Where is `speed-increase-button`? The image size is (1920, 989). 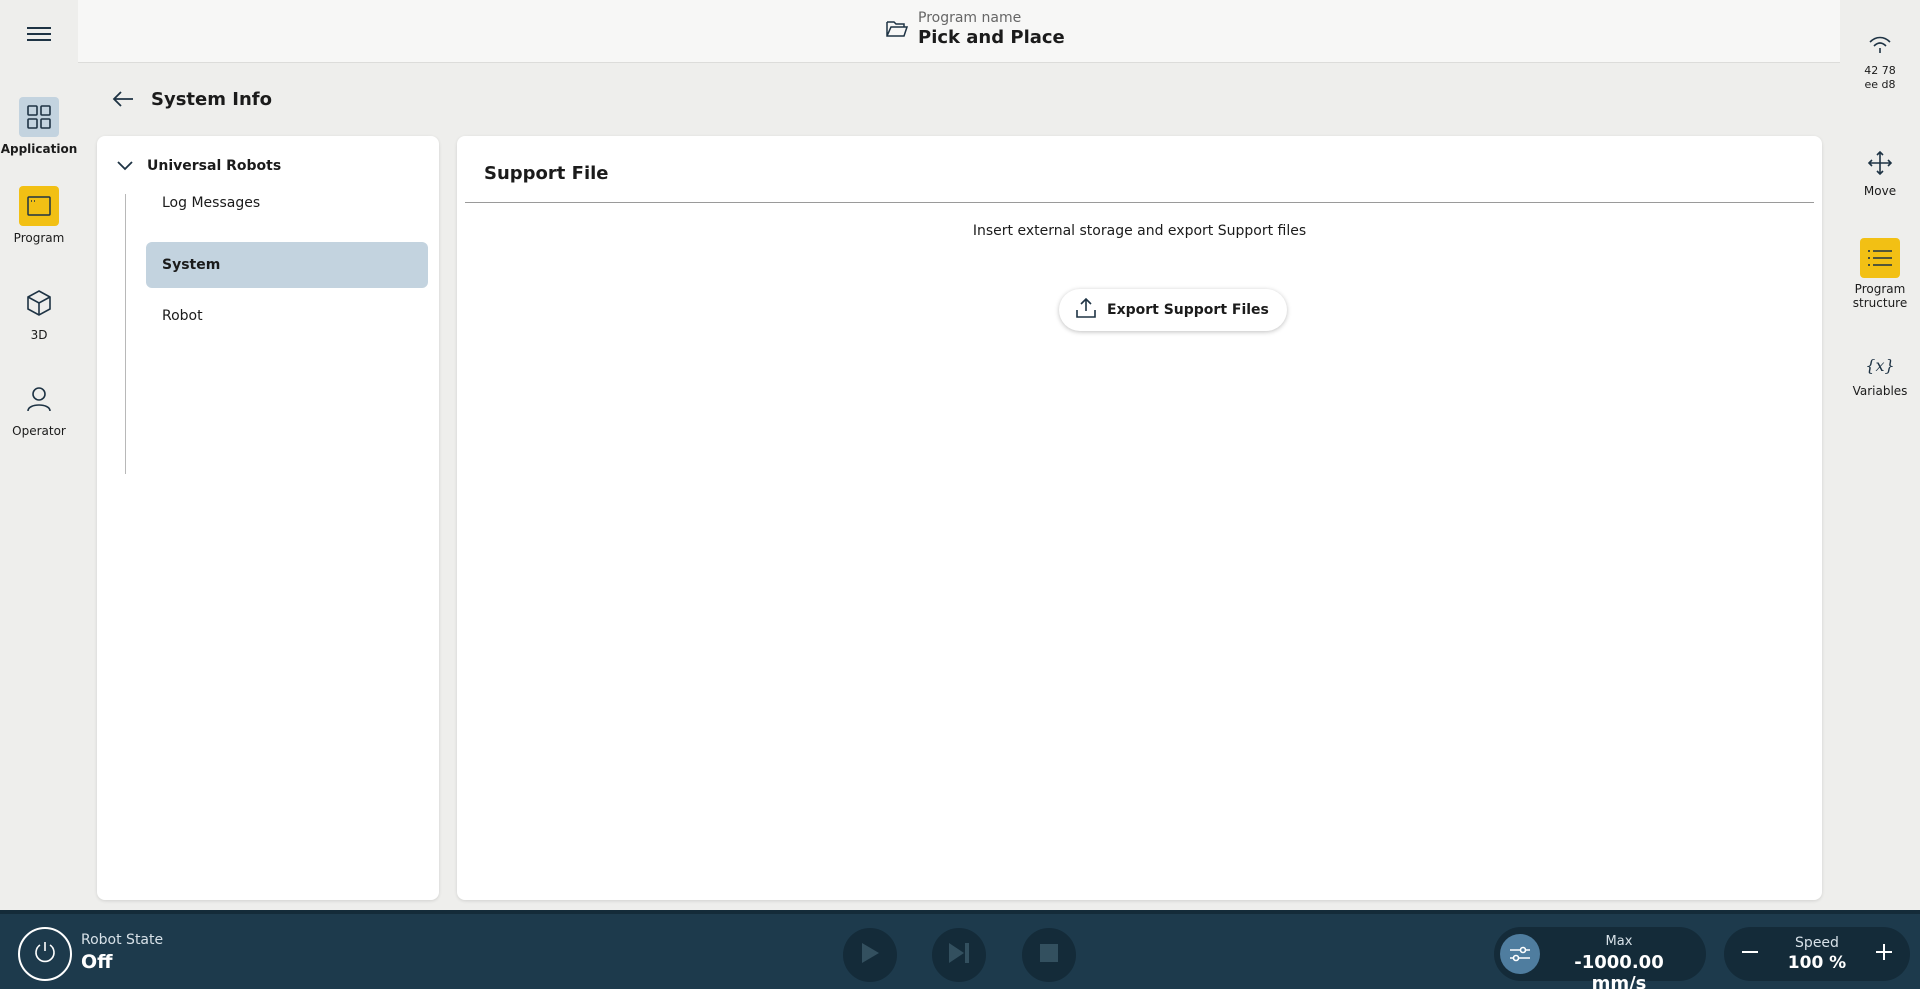
speed-increase-button is located at coordinates (1884, 954).